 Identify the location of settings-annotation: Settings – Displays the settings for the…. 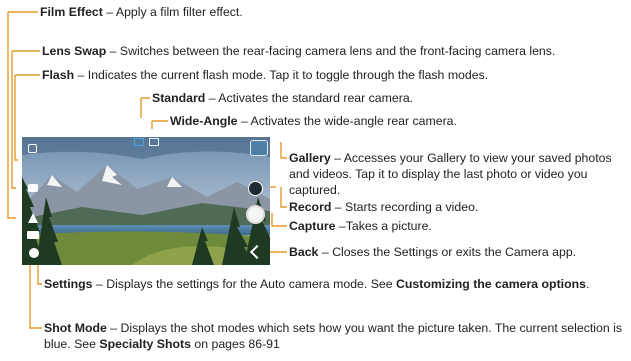
(329, 284).